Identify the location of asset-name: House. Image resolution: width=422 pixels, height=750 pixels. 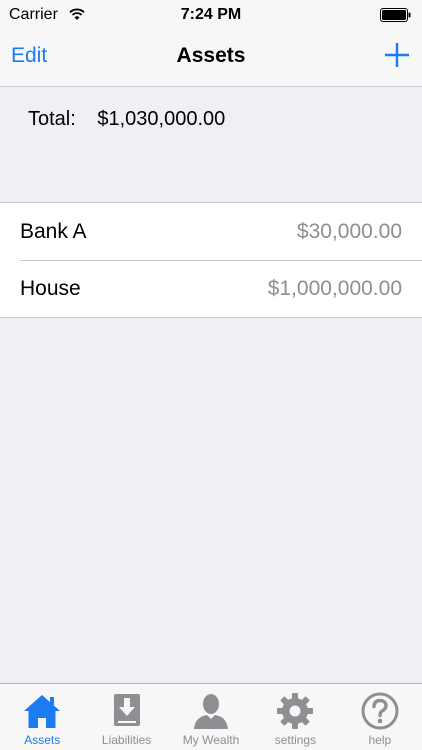
(50, 288).